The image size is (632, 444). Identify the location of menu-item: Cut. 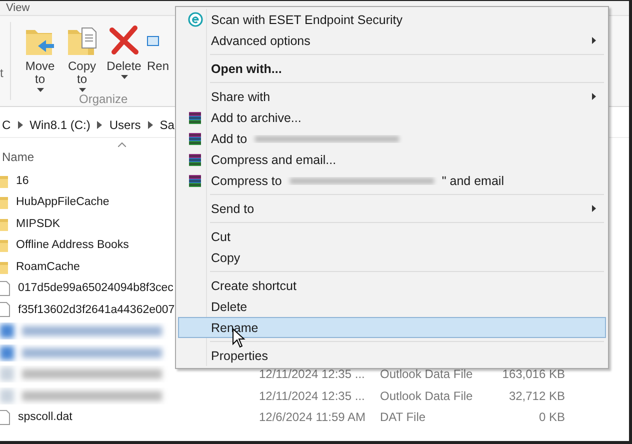
(392, 236).